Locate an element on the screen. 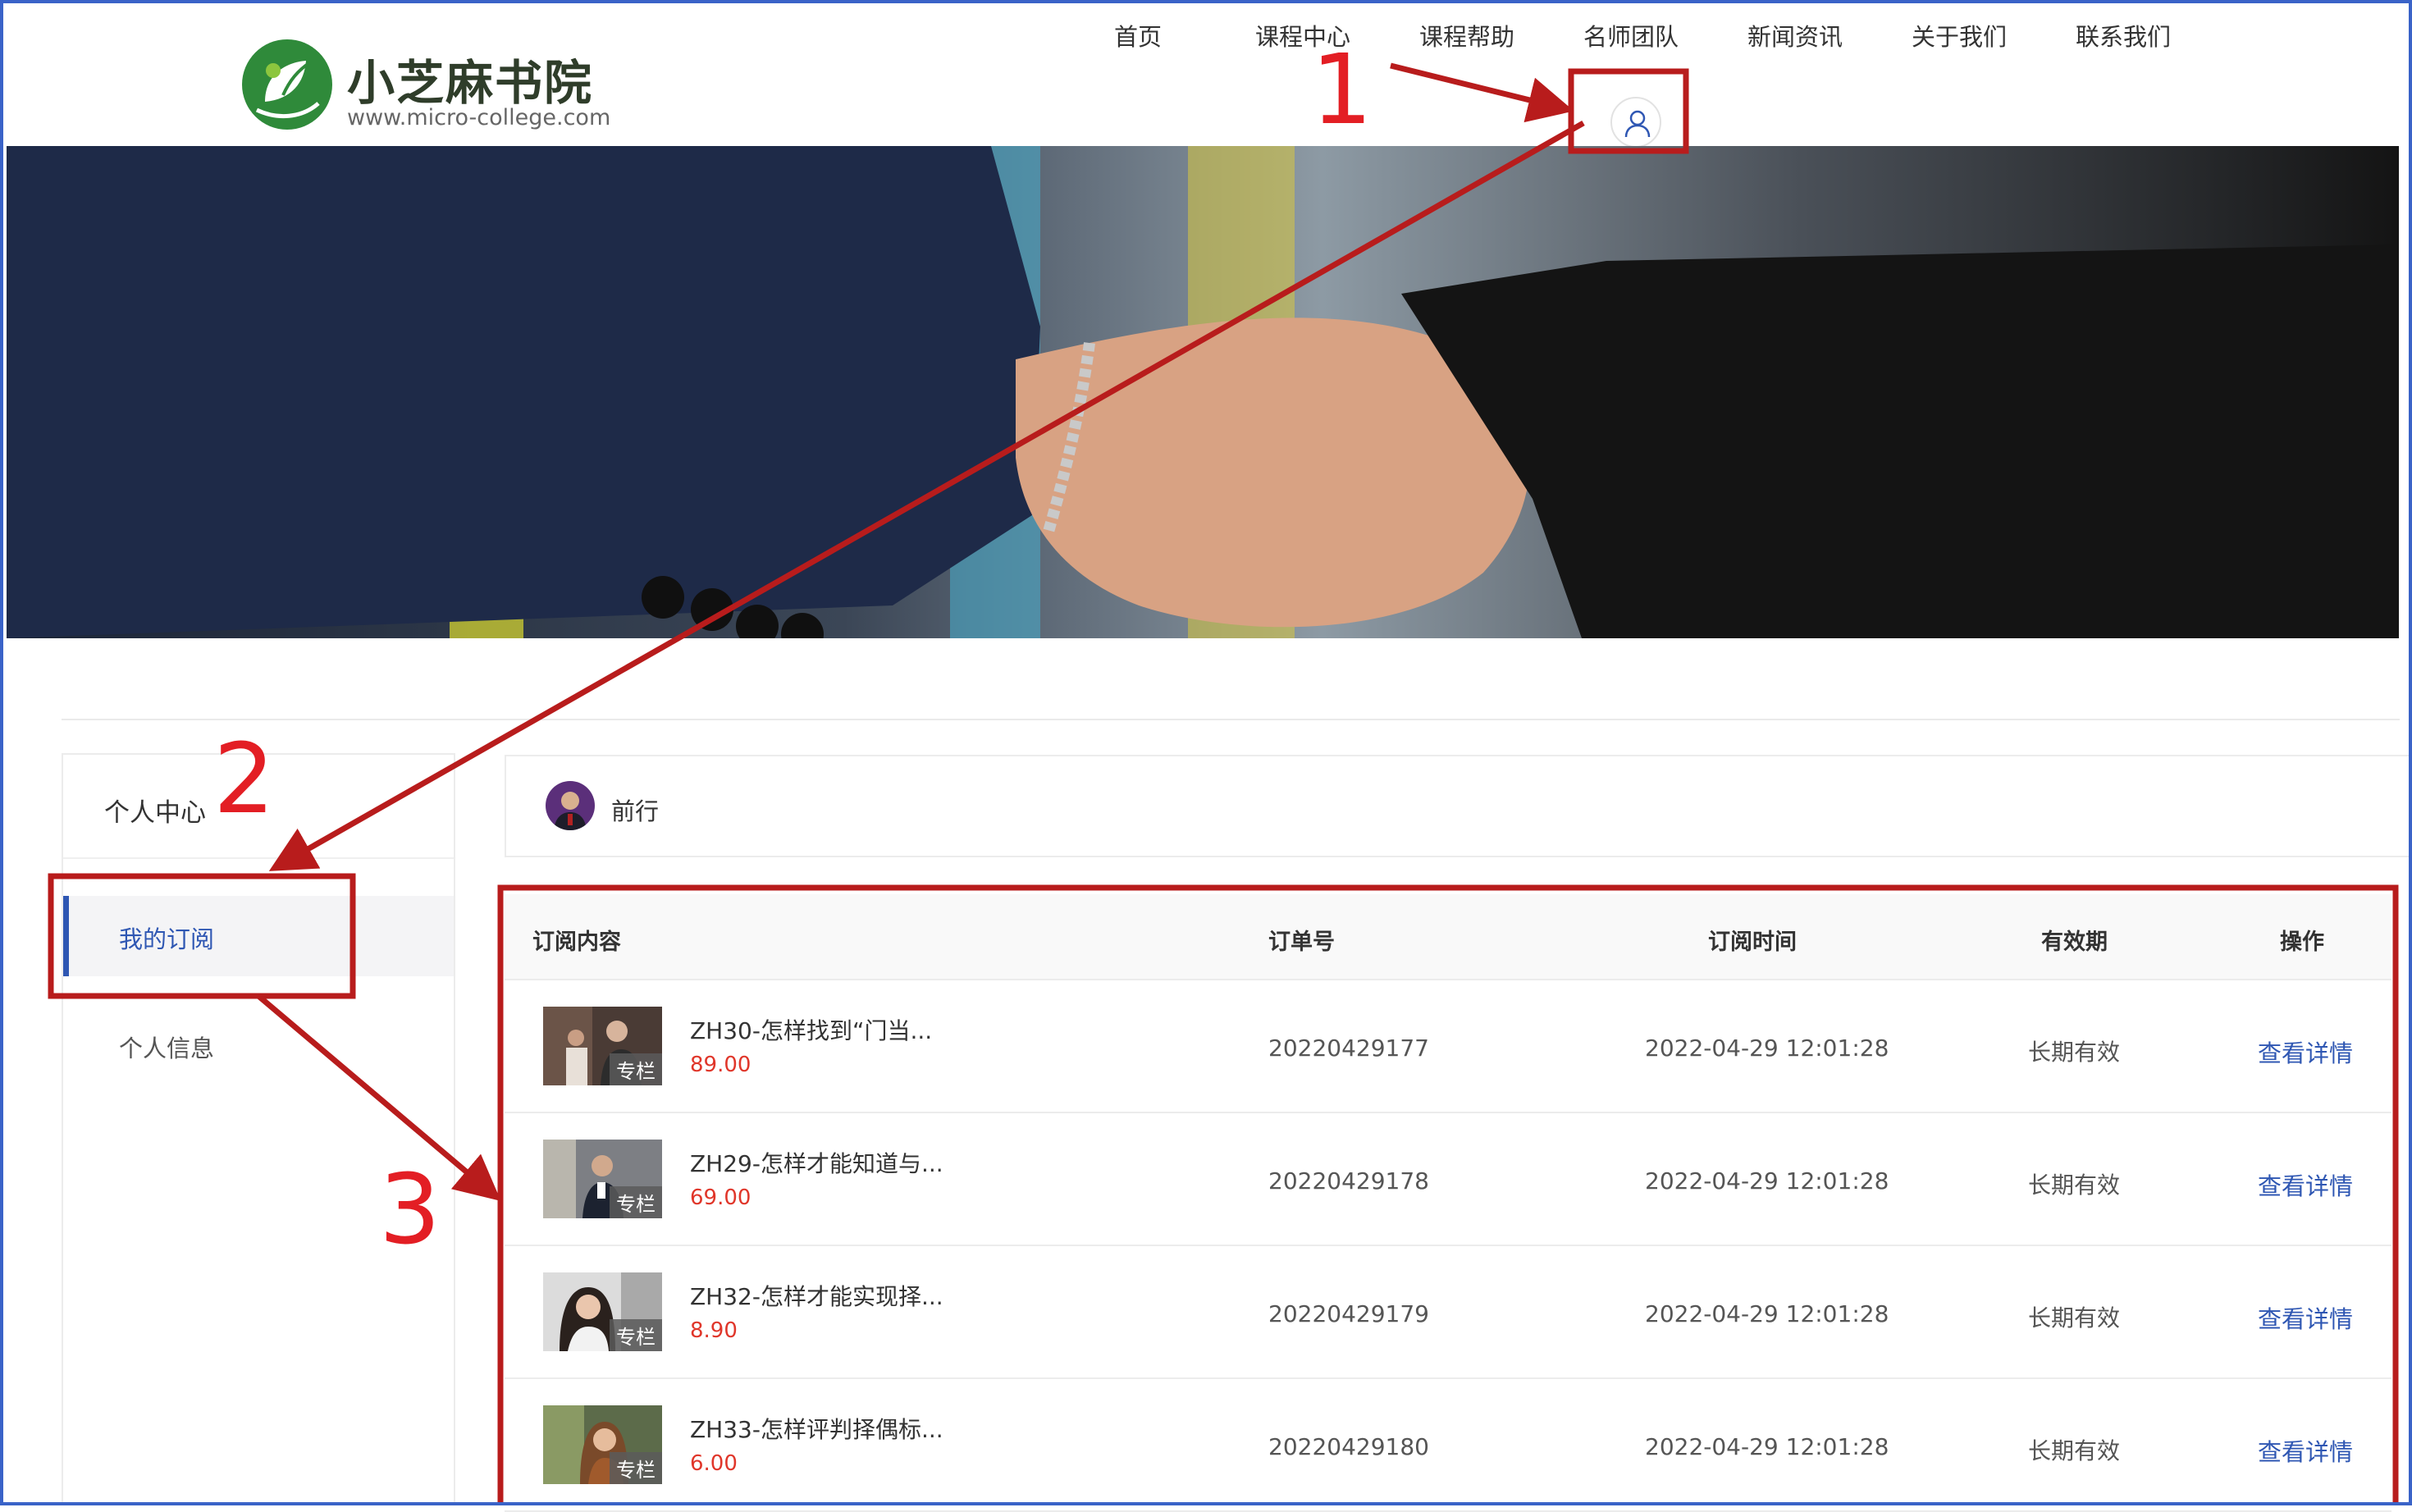  annotation-number-1: 1 is located at coordinates (1342, 89).